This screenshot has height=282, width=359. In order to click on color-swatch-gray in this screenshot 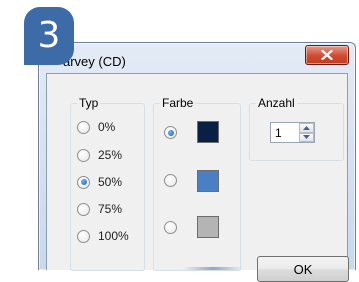, I will do `click(208, 227)`.